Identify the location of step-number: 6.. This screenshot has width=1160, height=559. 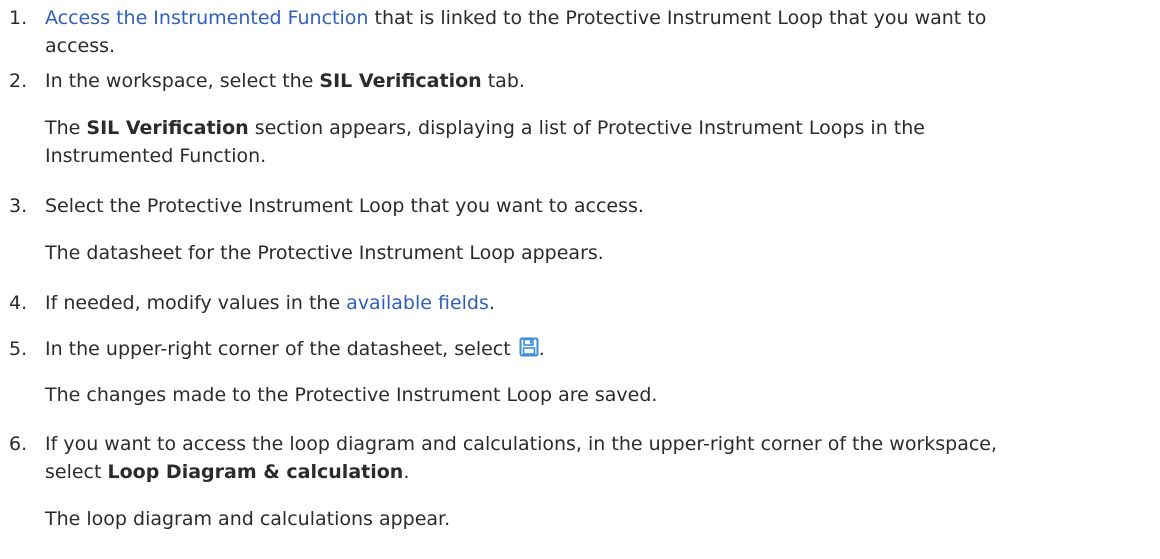
(18, 444).